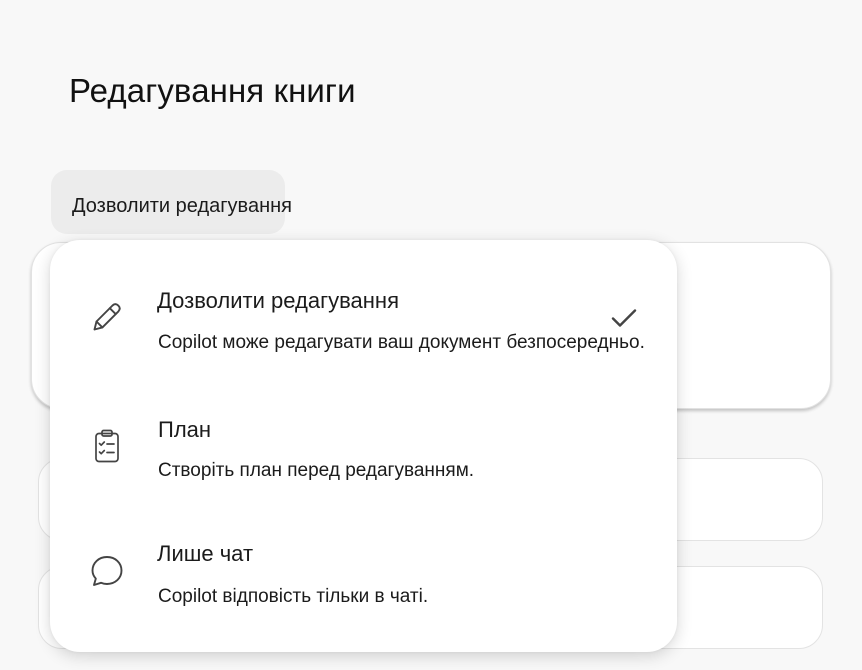 The height and width of the screenshot is (670, 862). I want to click on menu-option-plan: План Створіть план перед редагуванням., so click(363, 460).